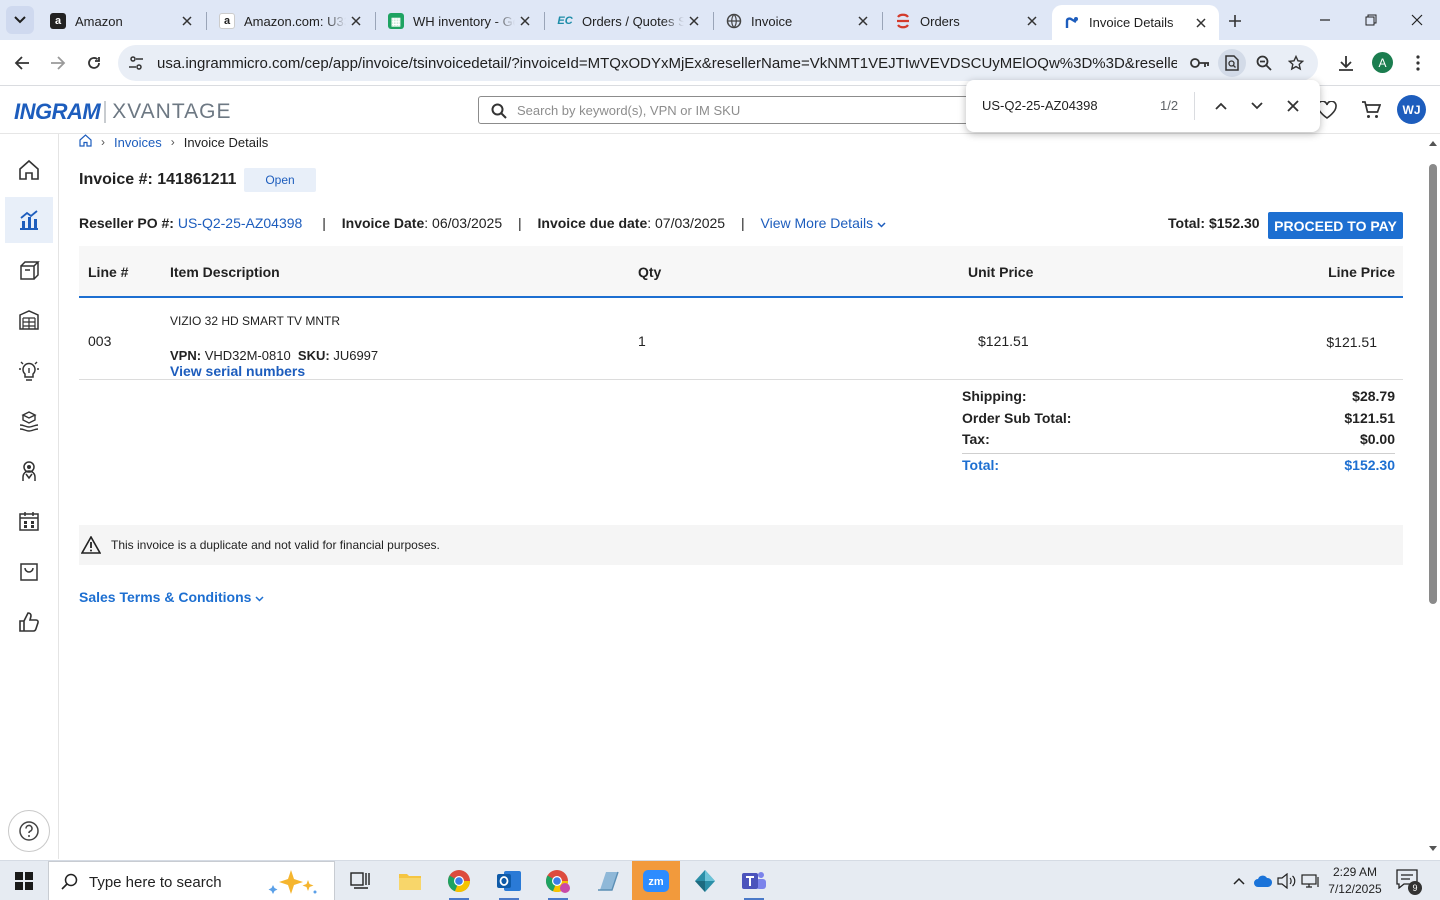 The width and height of the screenshot is (1440, 900). I want to click on new-tab-button, so click(1235, 21).